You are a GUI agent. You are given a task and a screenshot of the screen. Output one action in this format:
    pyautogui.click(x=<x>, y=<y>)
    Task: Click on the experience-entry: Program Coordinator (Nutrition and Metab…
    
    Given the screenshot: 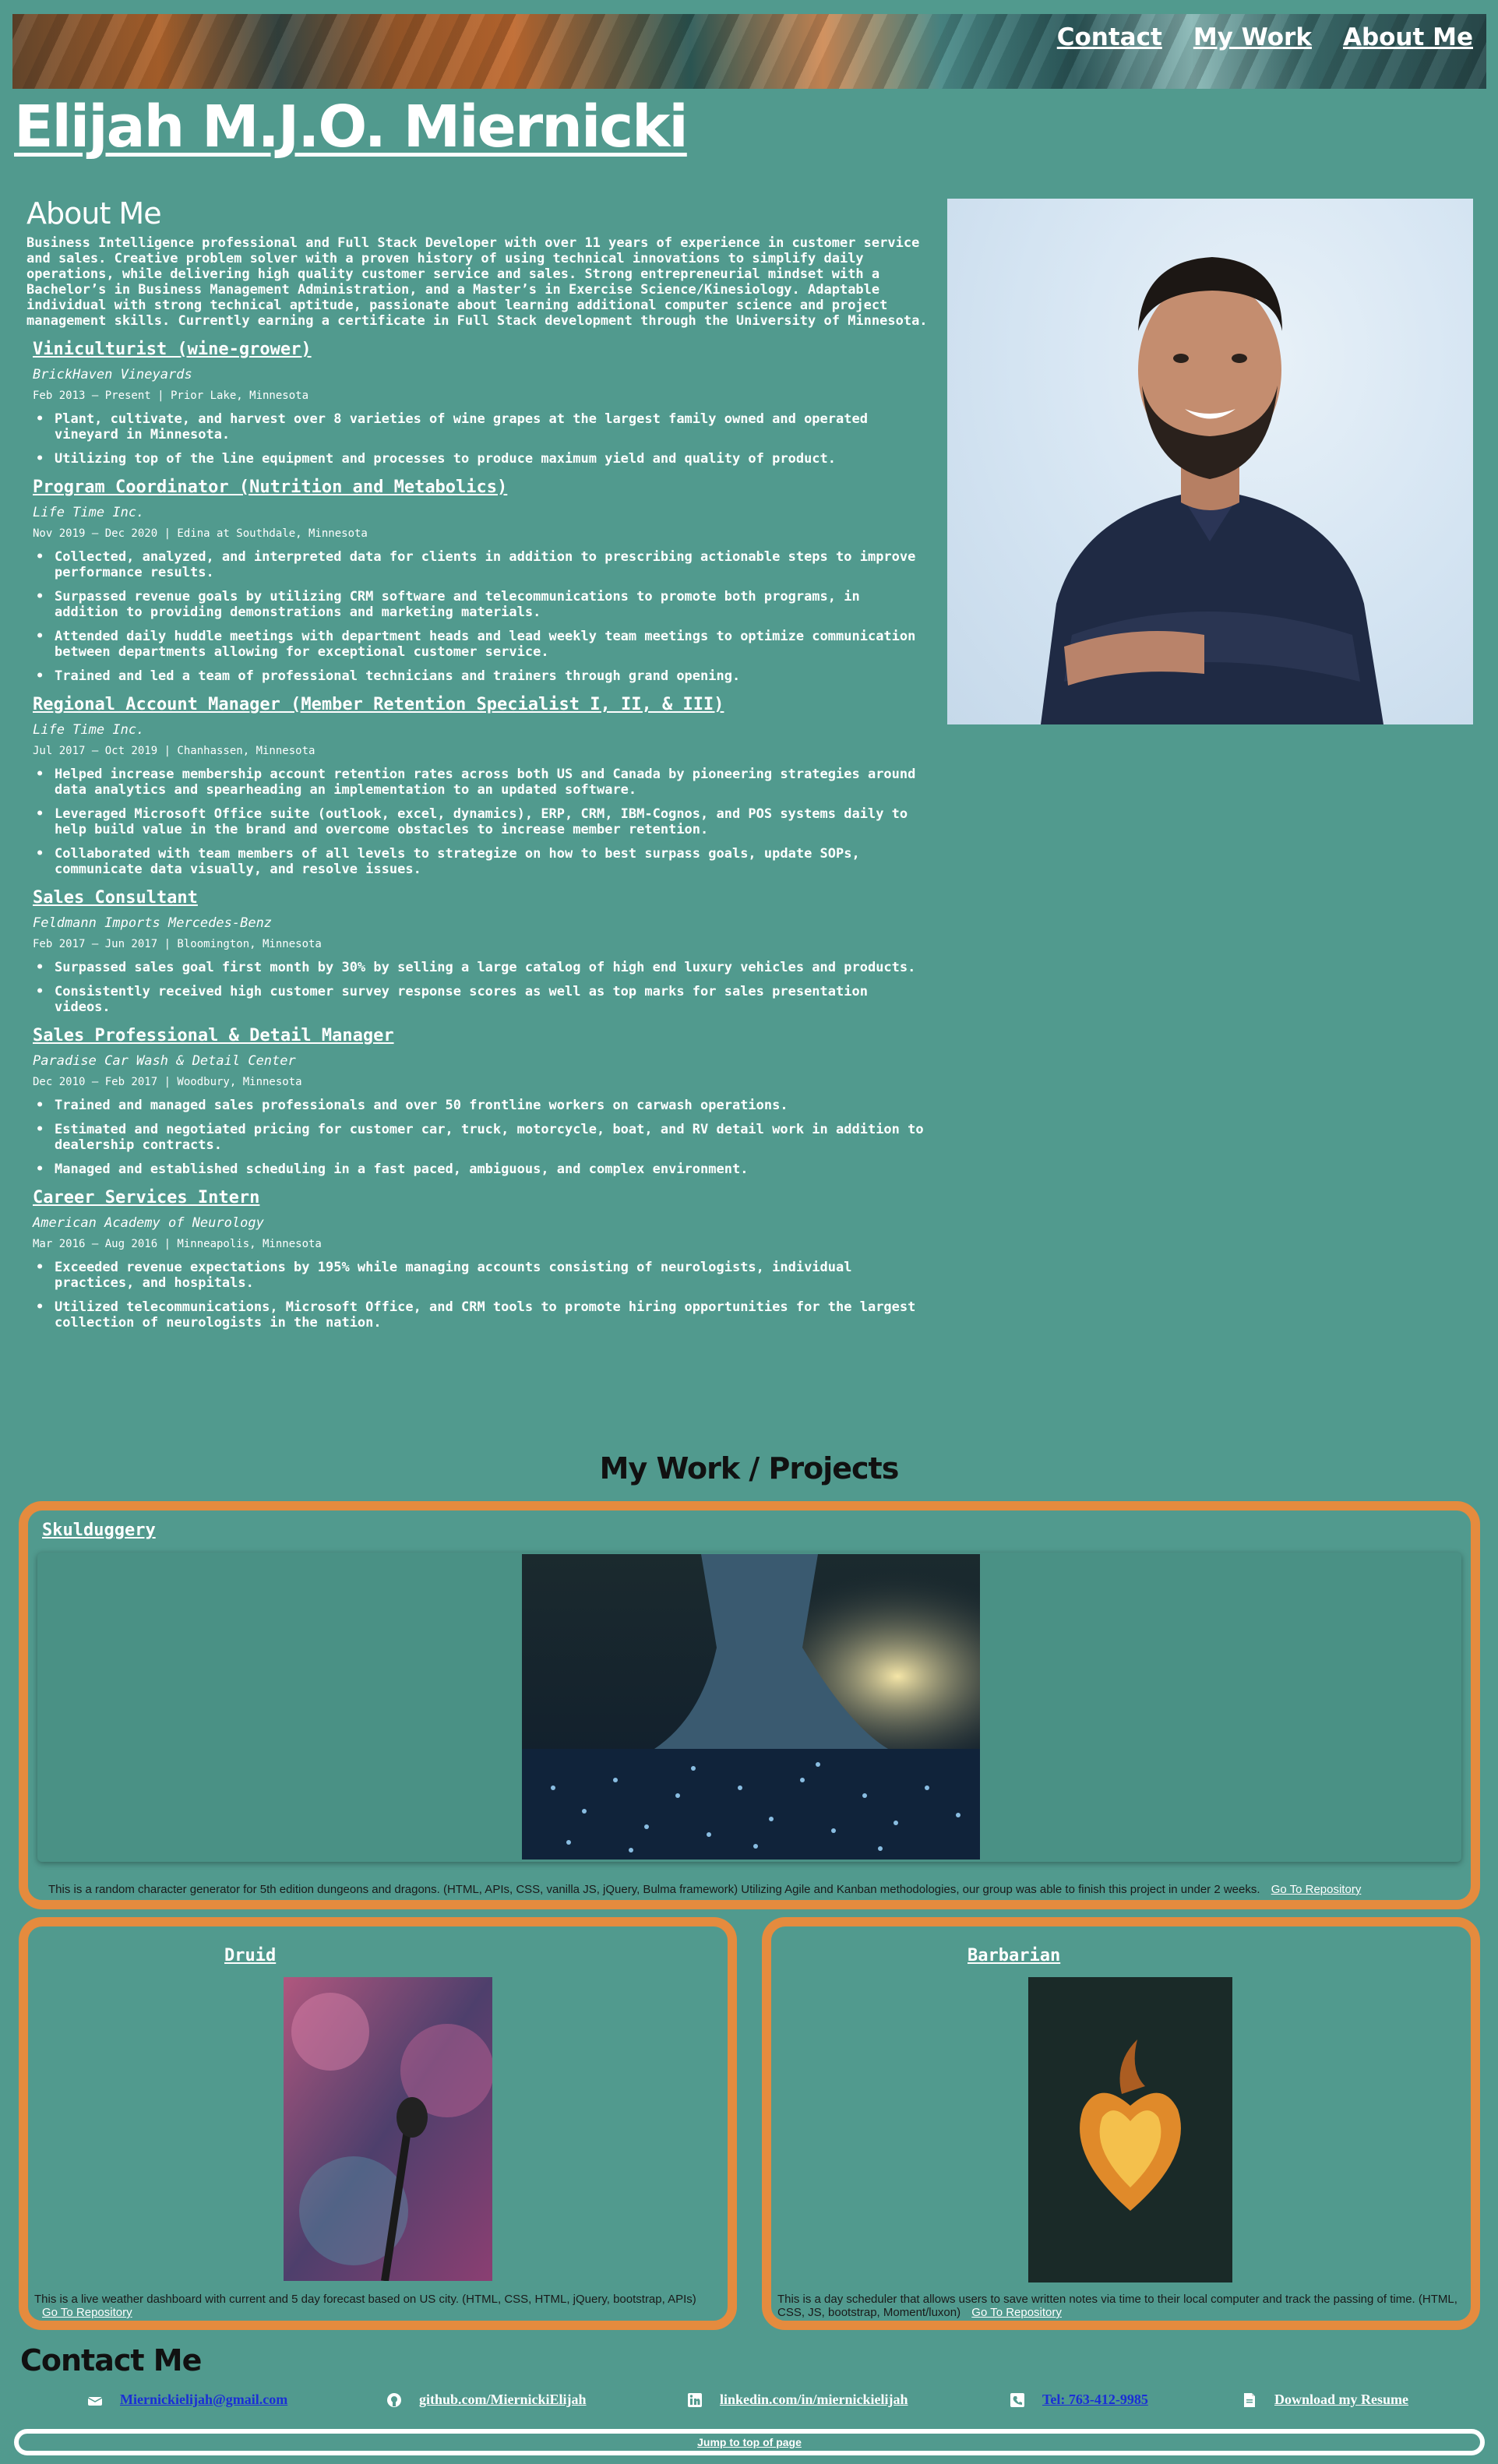 What is the action you would take?
    pyautogui.click(x=482, y=581)
    